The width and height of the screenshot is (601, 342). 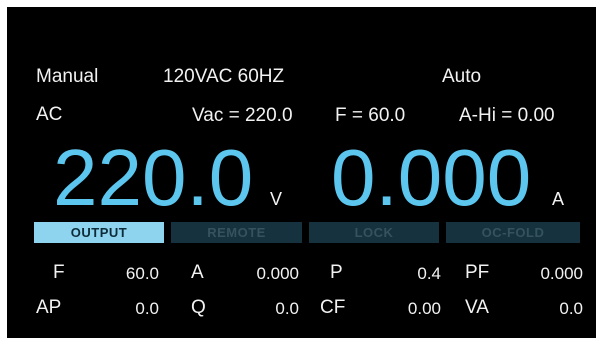 I want to click on status-output: OUTPUT, so click(x=99, y=232).